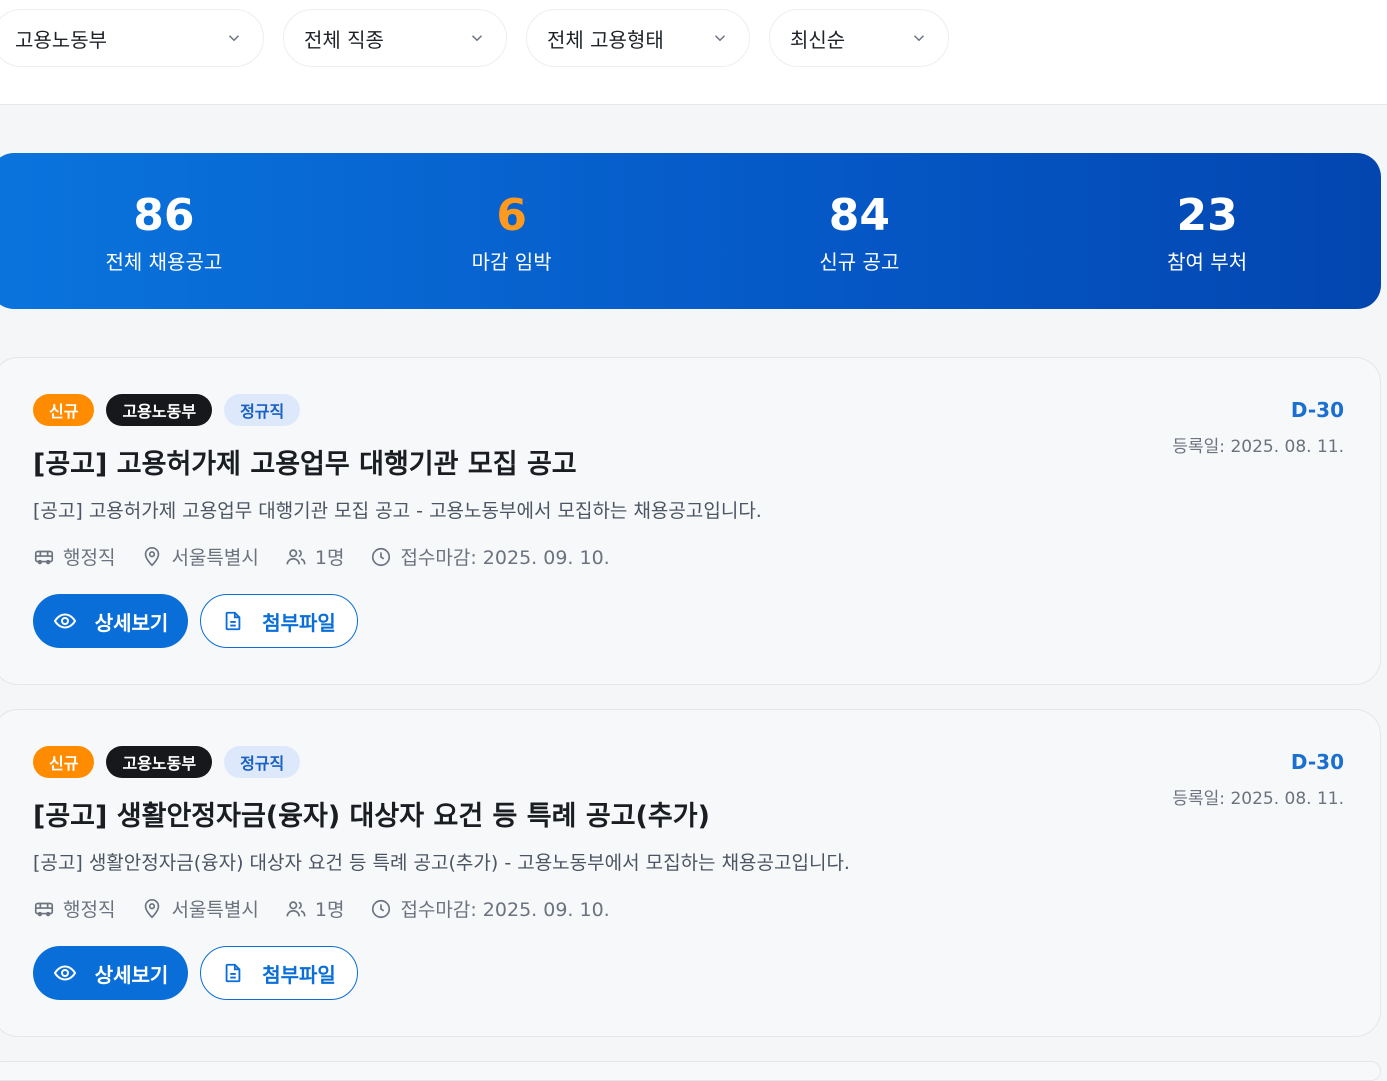 This screenshot has width=1387, height=1081. I want to click on stat-value: 84, so click(859, 215).